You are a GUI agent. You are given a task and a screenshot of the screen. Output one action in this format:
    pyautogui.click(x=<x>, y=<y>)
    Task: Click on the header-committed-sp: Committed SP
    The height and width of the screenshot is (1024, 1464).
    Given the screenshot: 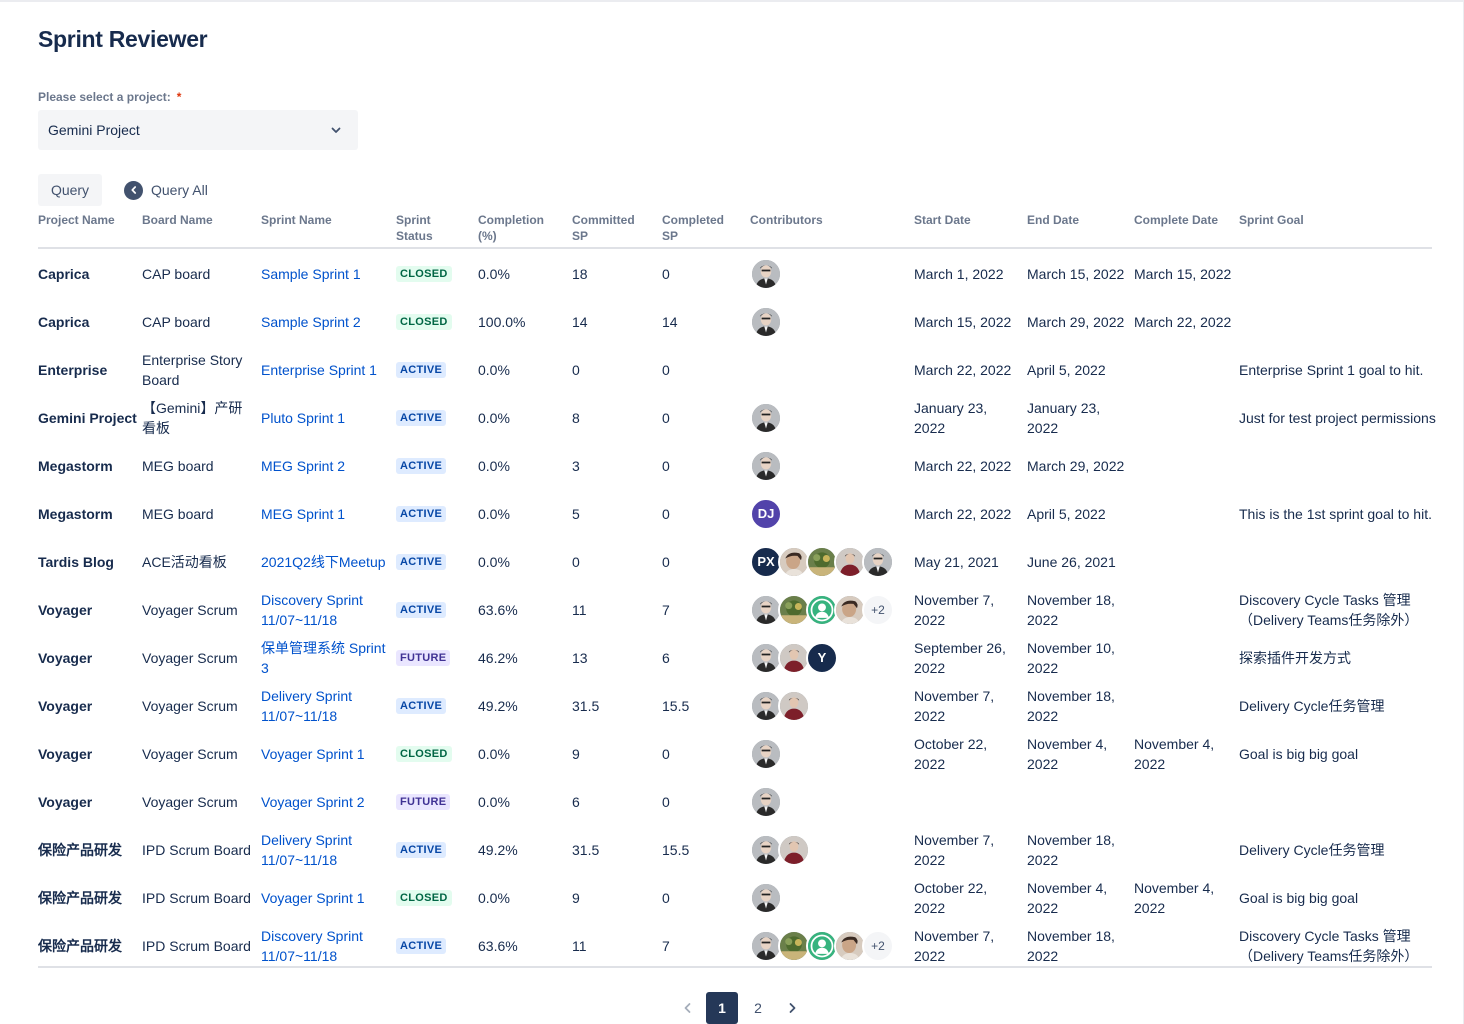 What is the action you would take?
    pyautogui.click(x=603, y=228)
    